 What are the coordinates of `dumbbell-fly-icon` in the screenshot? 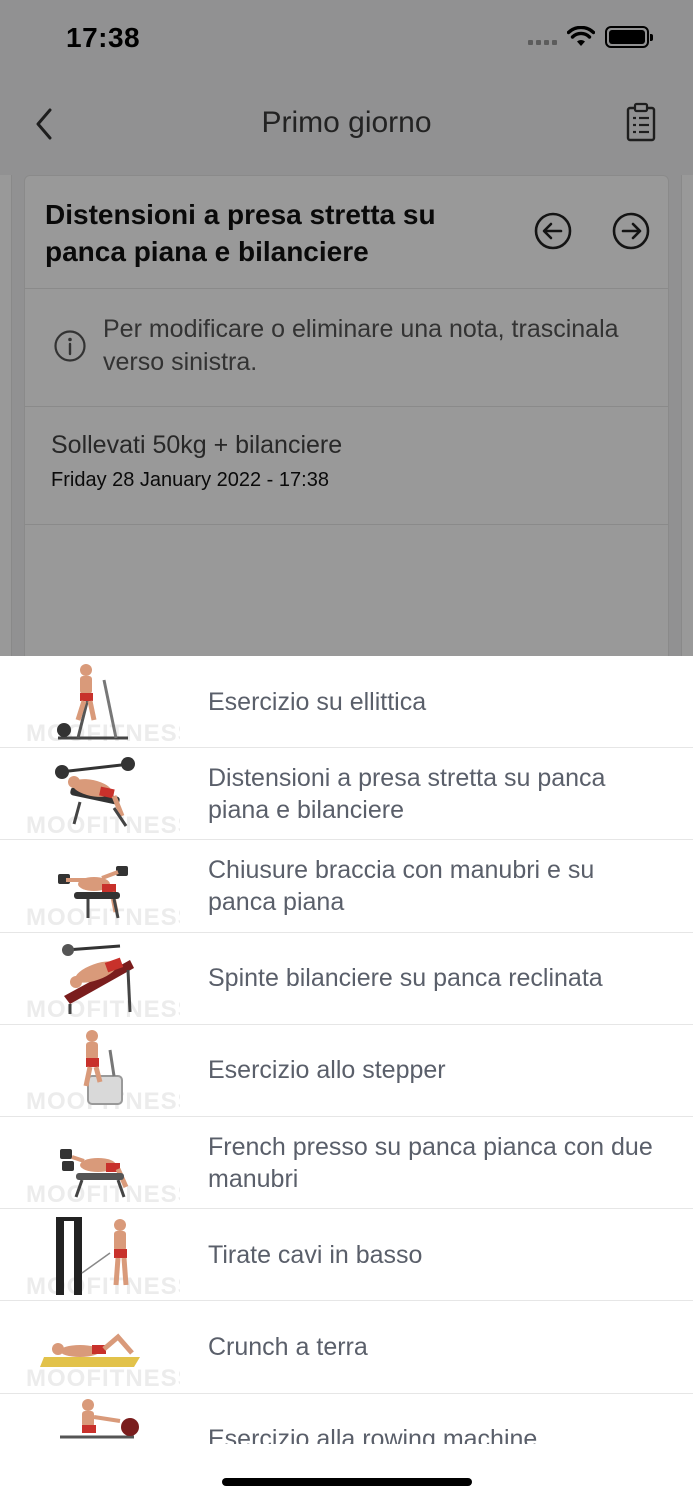 It's located at (93, 892).